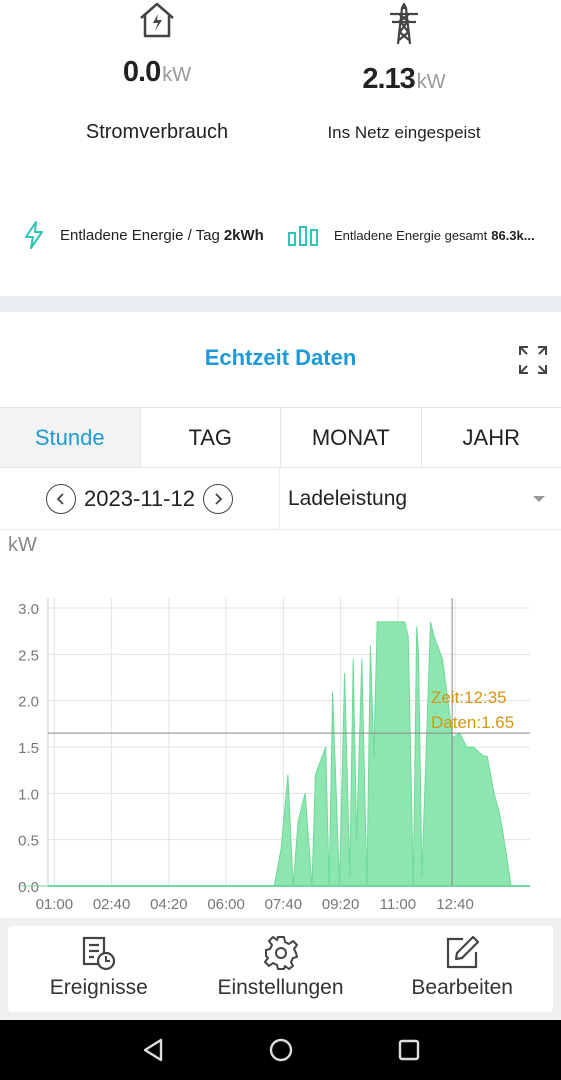 This screenshot has height=1080, width=561. I want to click on consumption-unit: kW, so click(177, 75).